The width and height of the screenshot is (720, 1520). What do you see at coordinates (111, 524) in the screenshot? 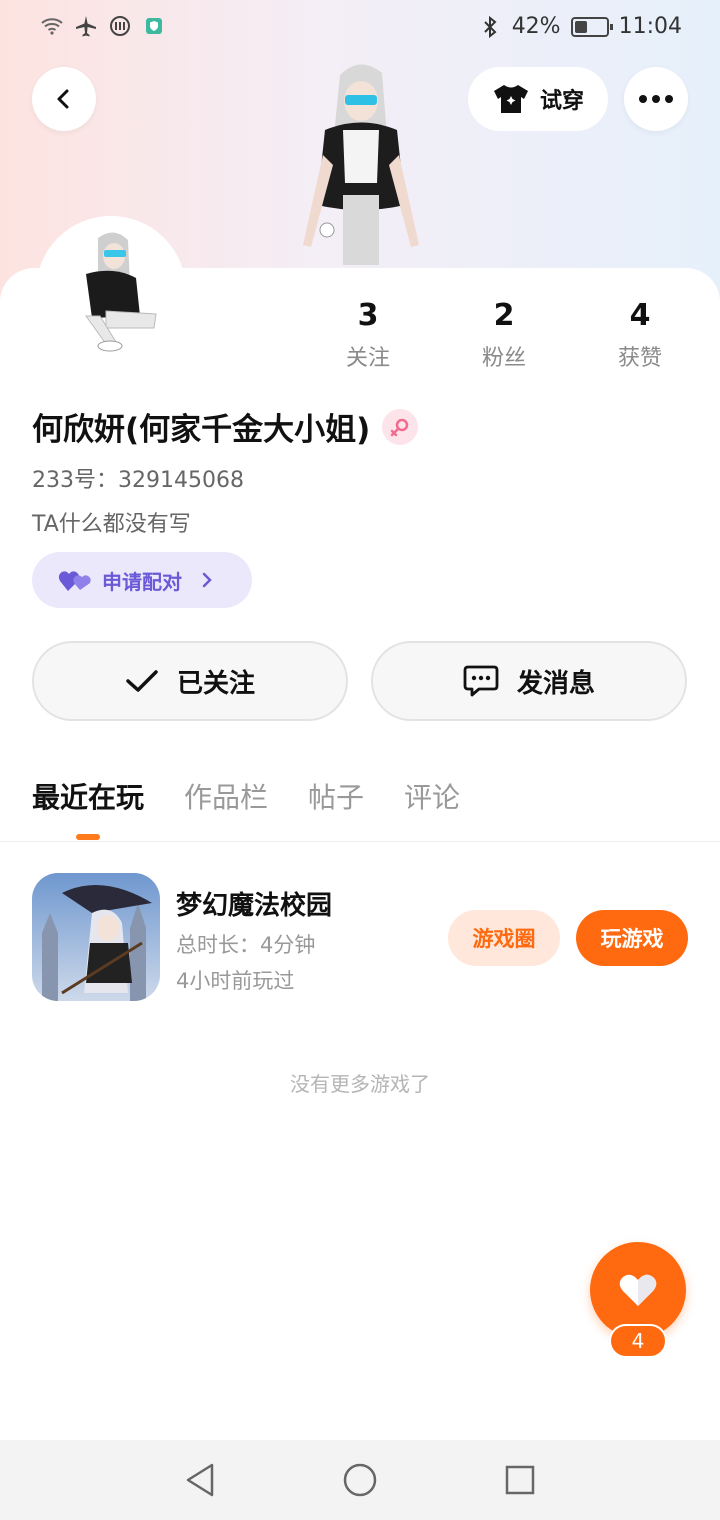
I see `user-bio: TA什么都没有写` at bounding box center [111, 524].